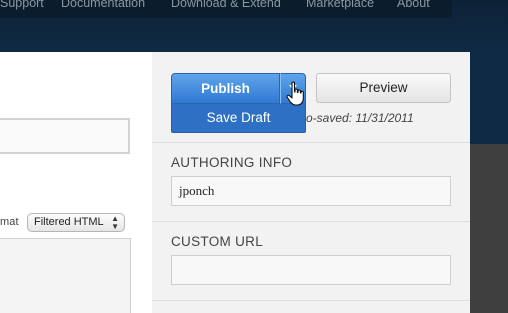 The width and height of the screenshot is (508, 313). I want to click on hand-pointer-icon, so click(295, 93).